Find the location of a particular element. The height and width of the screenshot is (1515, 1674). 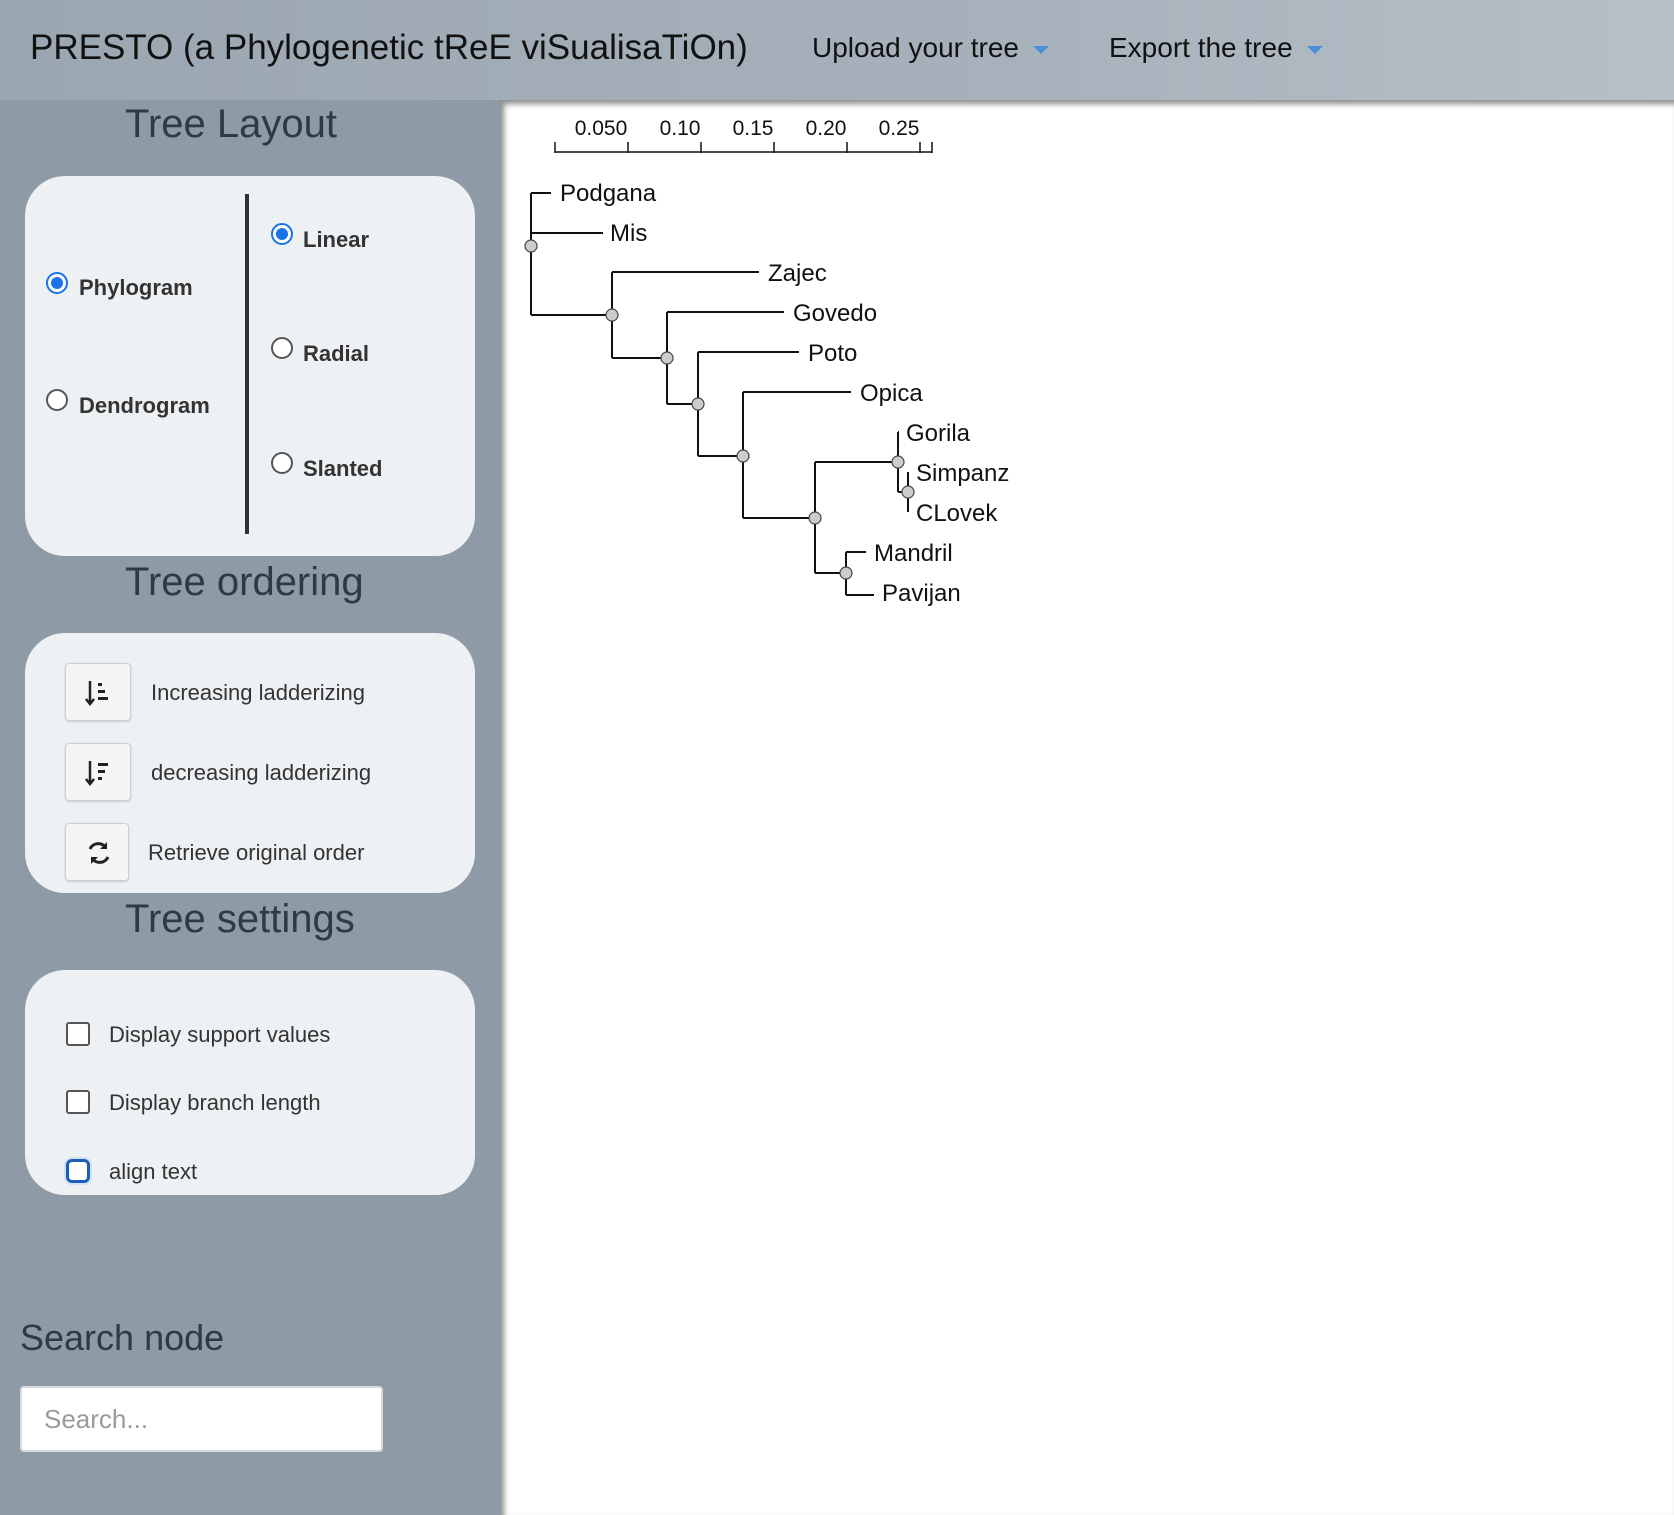

sort-descending-icon is located at coordinates (96, 774).